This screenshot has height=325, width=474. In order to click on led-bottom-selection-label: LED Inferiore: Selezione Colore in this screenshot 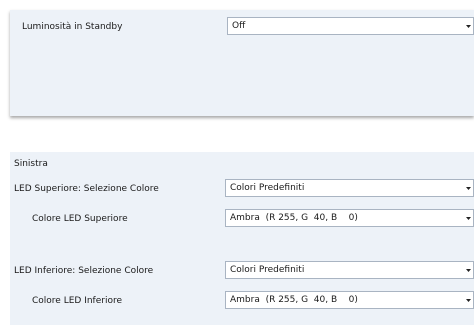, I will do `click(84, 271)`.